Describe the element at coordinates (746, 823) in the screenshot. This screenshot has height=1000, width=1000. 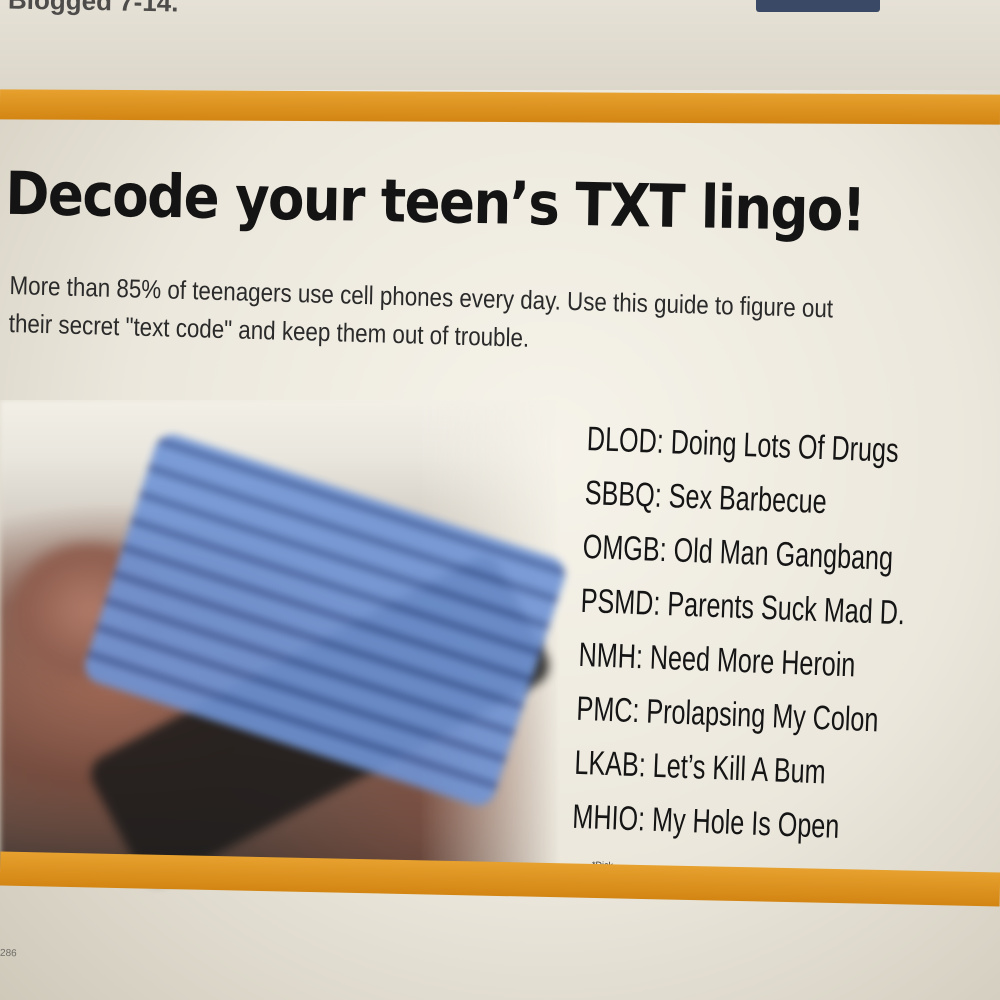
I see `lingo-meaning: My Hole Is Open` at that location.